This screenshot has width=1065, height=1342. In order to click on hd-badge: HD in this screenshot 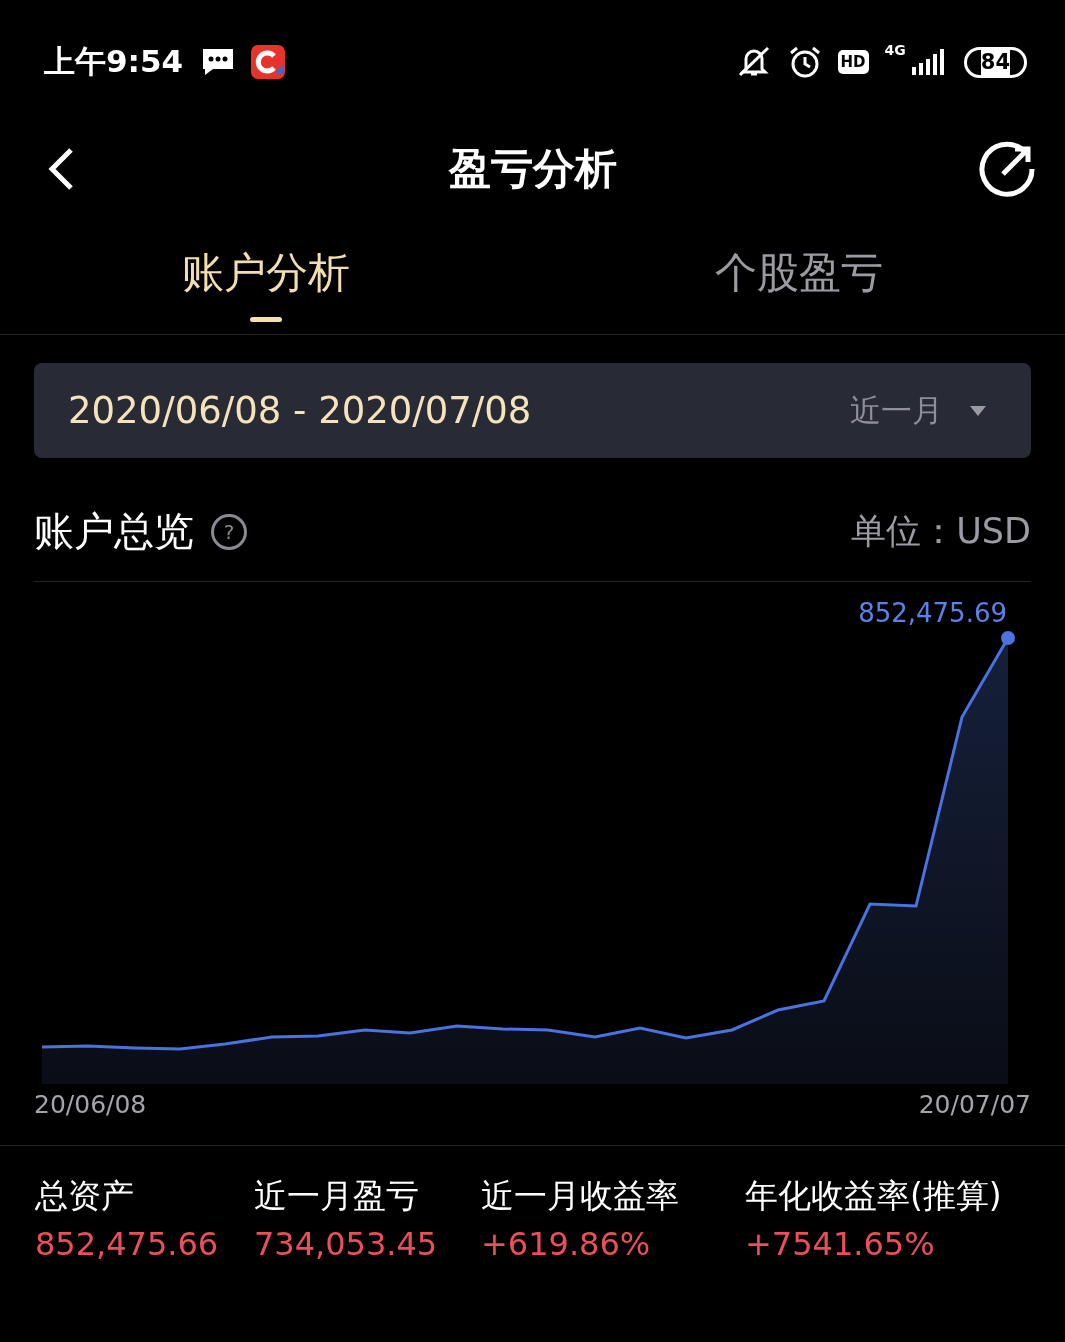, I will do `click(853, 62)`.